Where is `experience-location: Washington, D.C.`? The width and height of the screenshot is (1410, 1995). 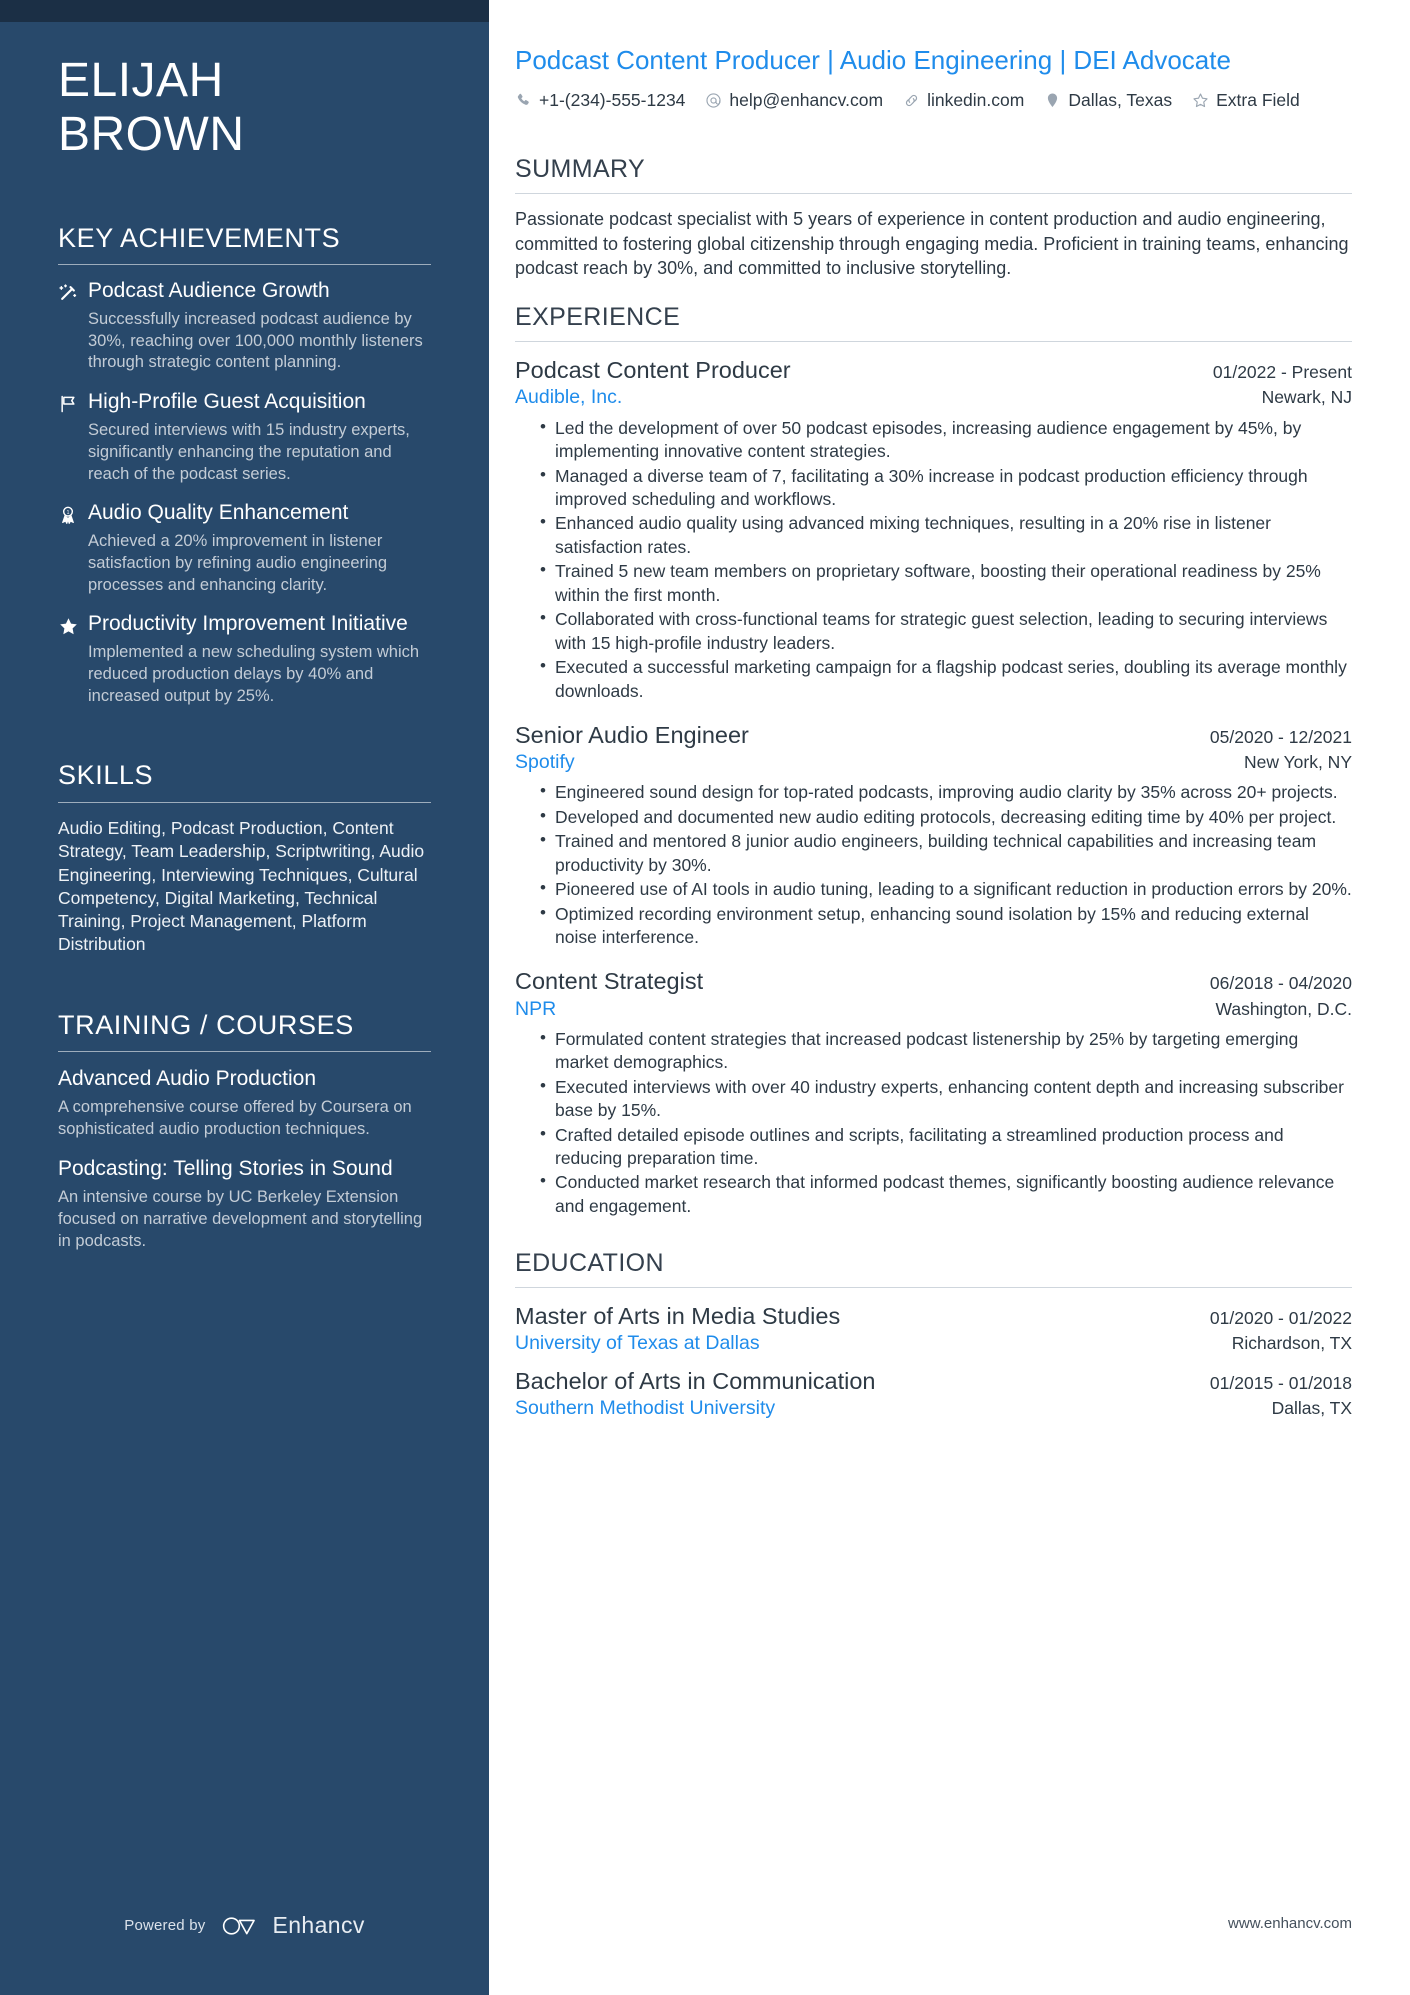
experience-location: Washington, D.C. is located at coordinates (1284, 1008).